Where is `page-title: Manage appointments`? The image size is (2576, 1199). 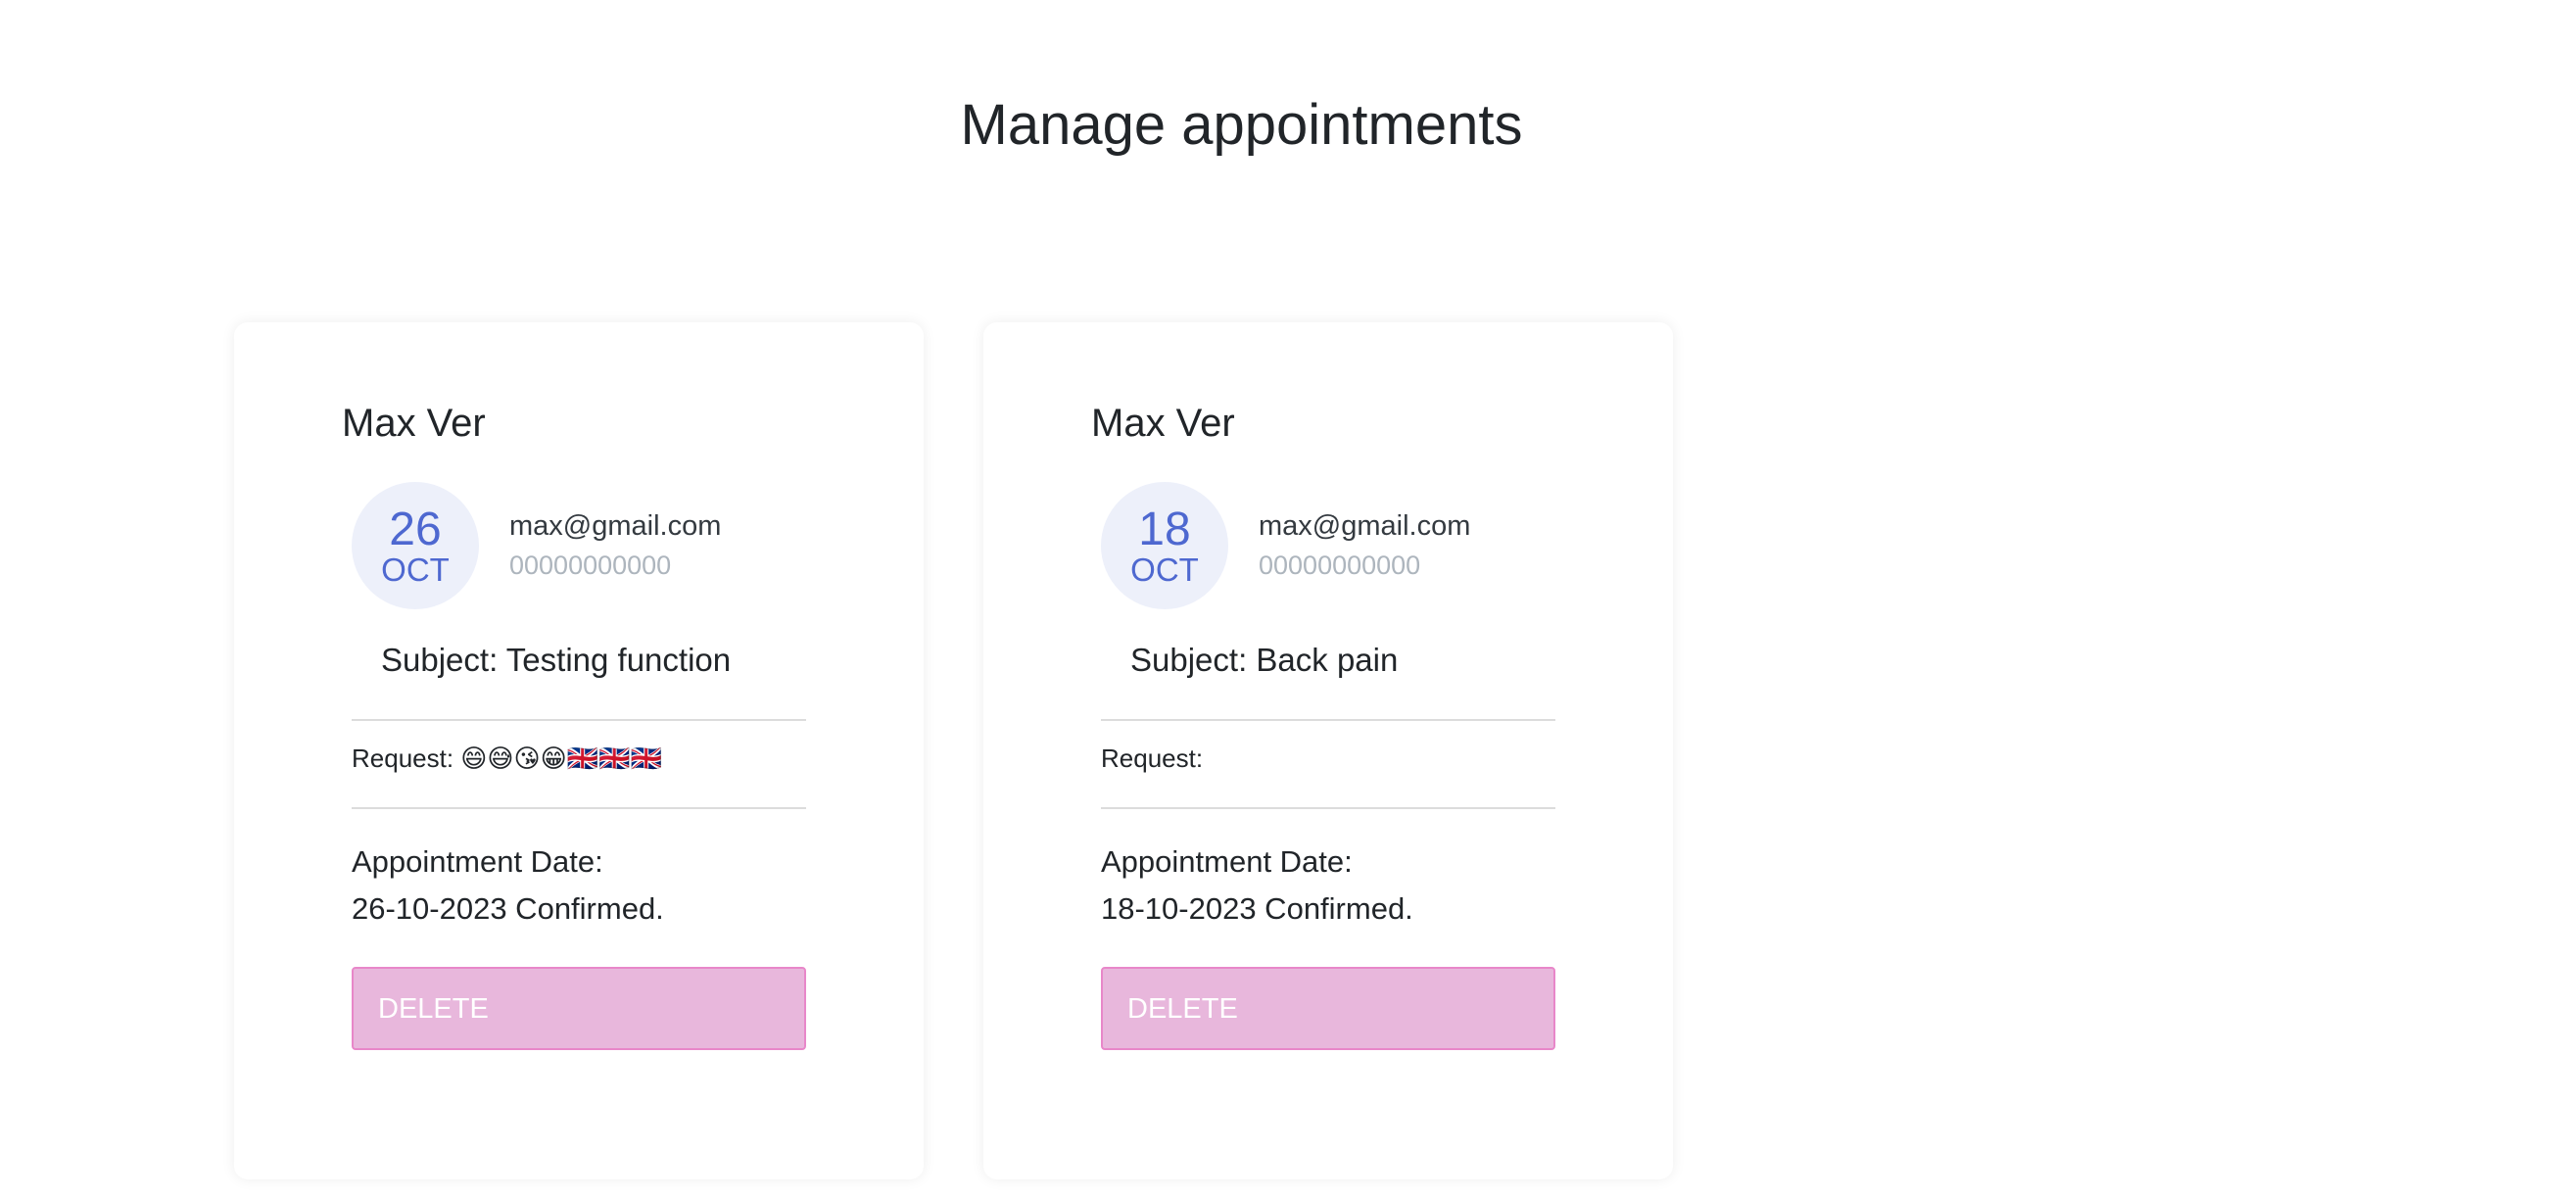 page-title: Manage appointments is located at coordinates (1242, 125).